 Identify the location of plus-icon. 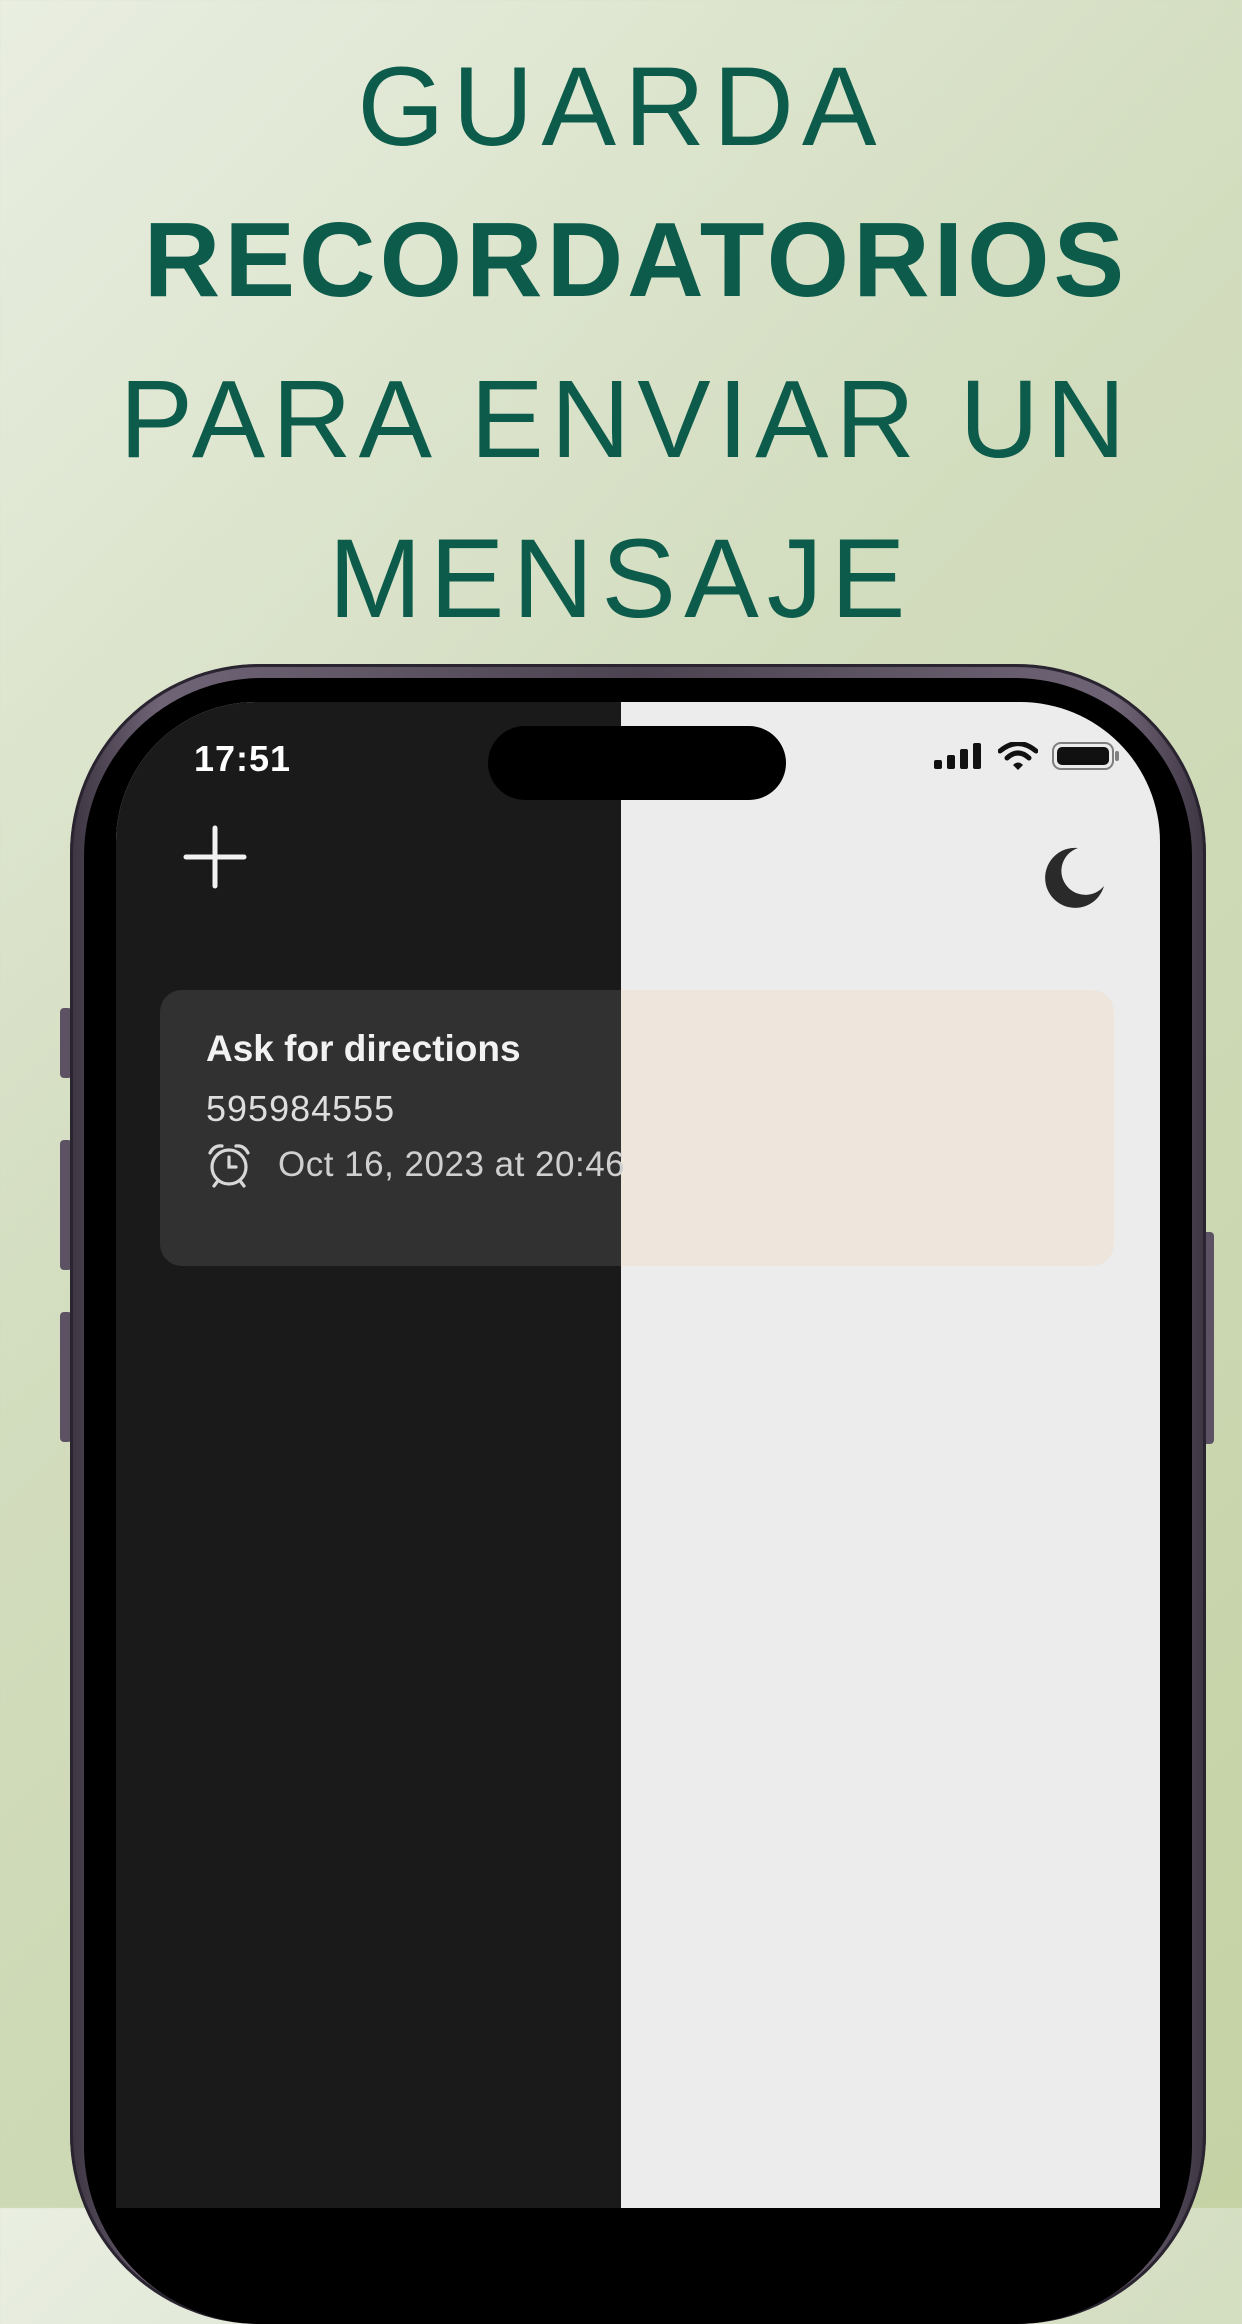
(215, 857).